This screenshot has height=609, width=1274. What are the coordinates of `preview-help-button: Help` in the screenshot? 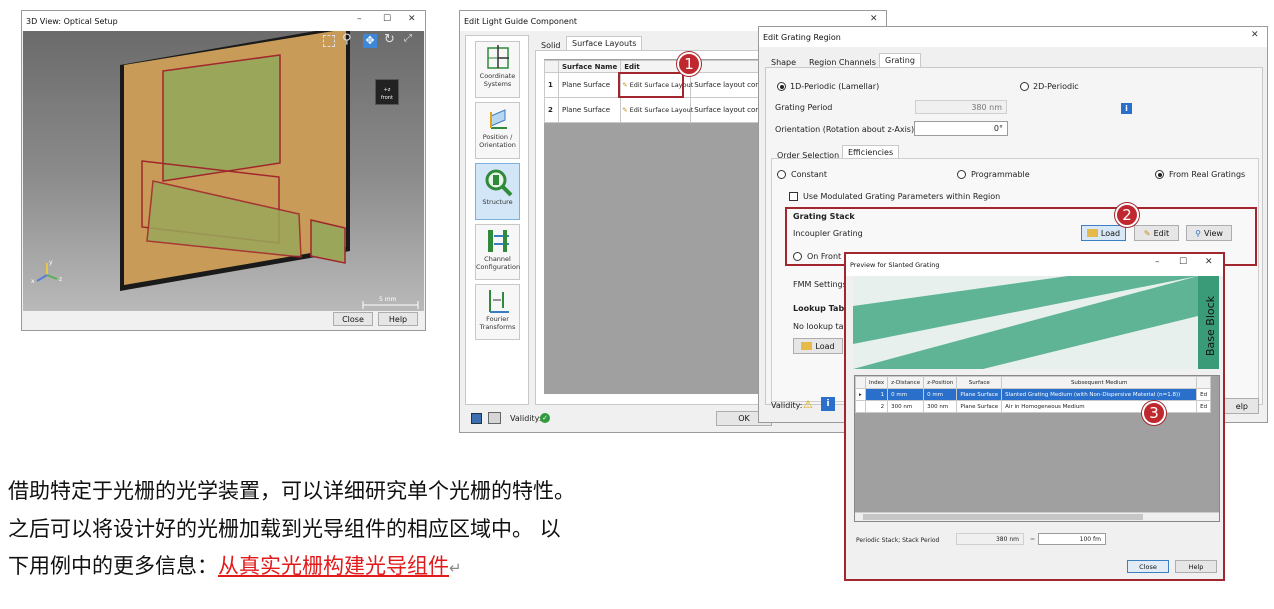 It's located at (1196, 566).